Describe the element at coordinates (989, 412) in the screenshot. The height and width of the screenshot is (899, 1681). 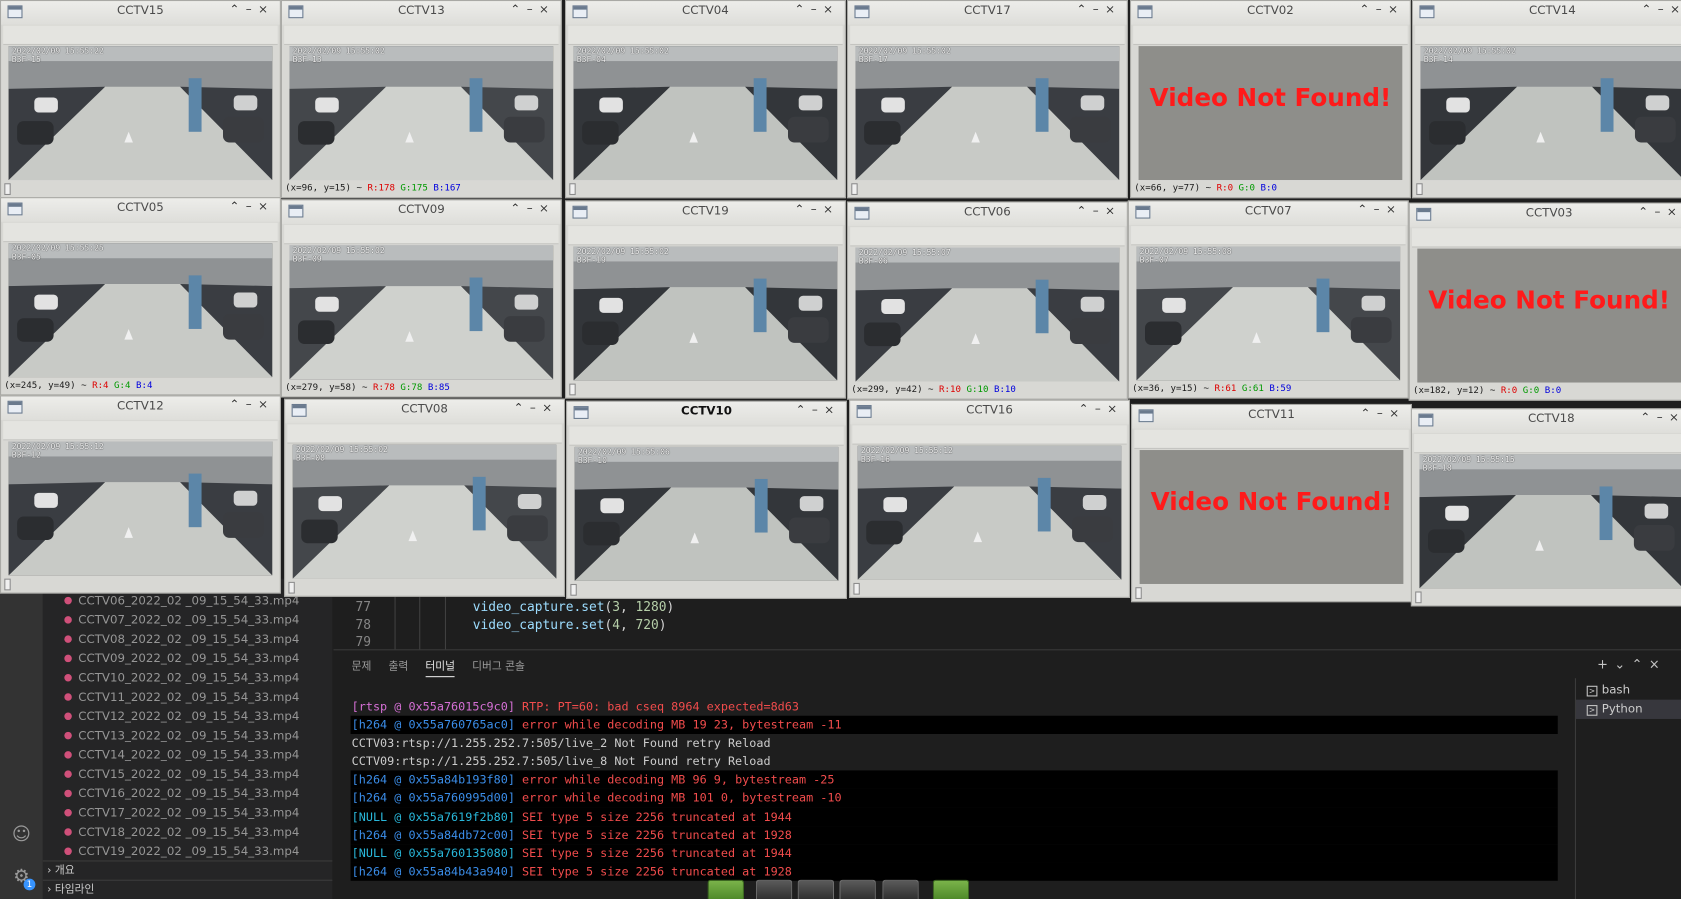
I see `window-titlebar: CCTV16 ⌃–×` at that location.